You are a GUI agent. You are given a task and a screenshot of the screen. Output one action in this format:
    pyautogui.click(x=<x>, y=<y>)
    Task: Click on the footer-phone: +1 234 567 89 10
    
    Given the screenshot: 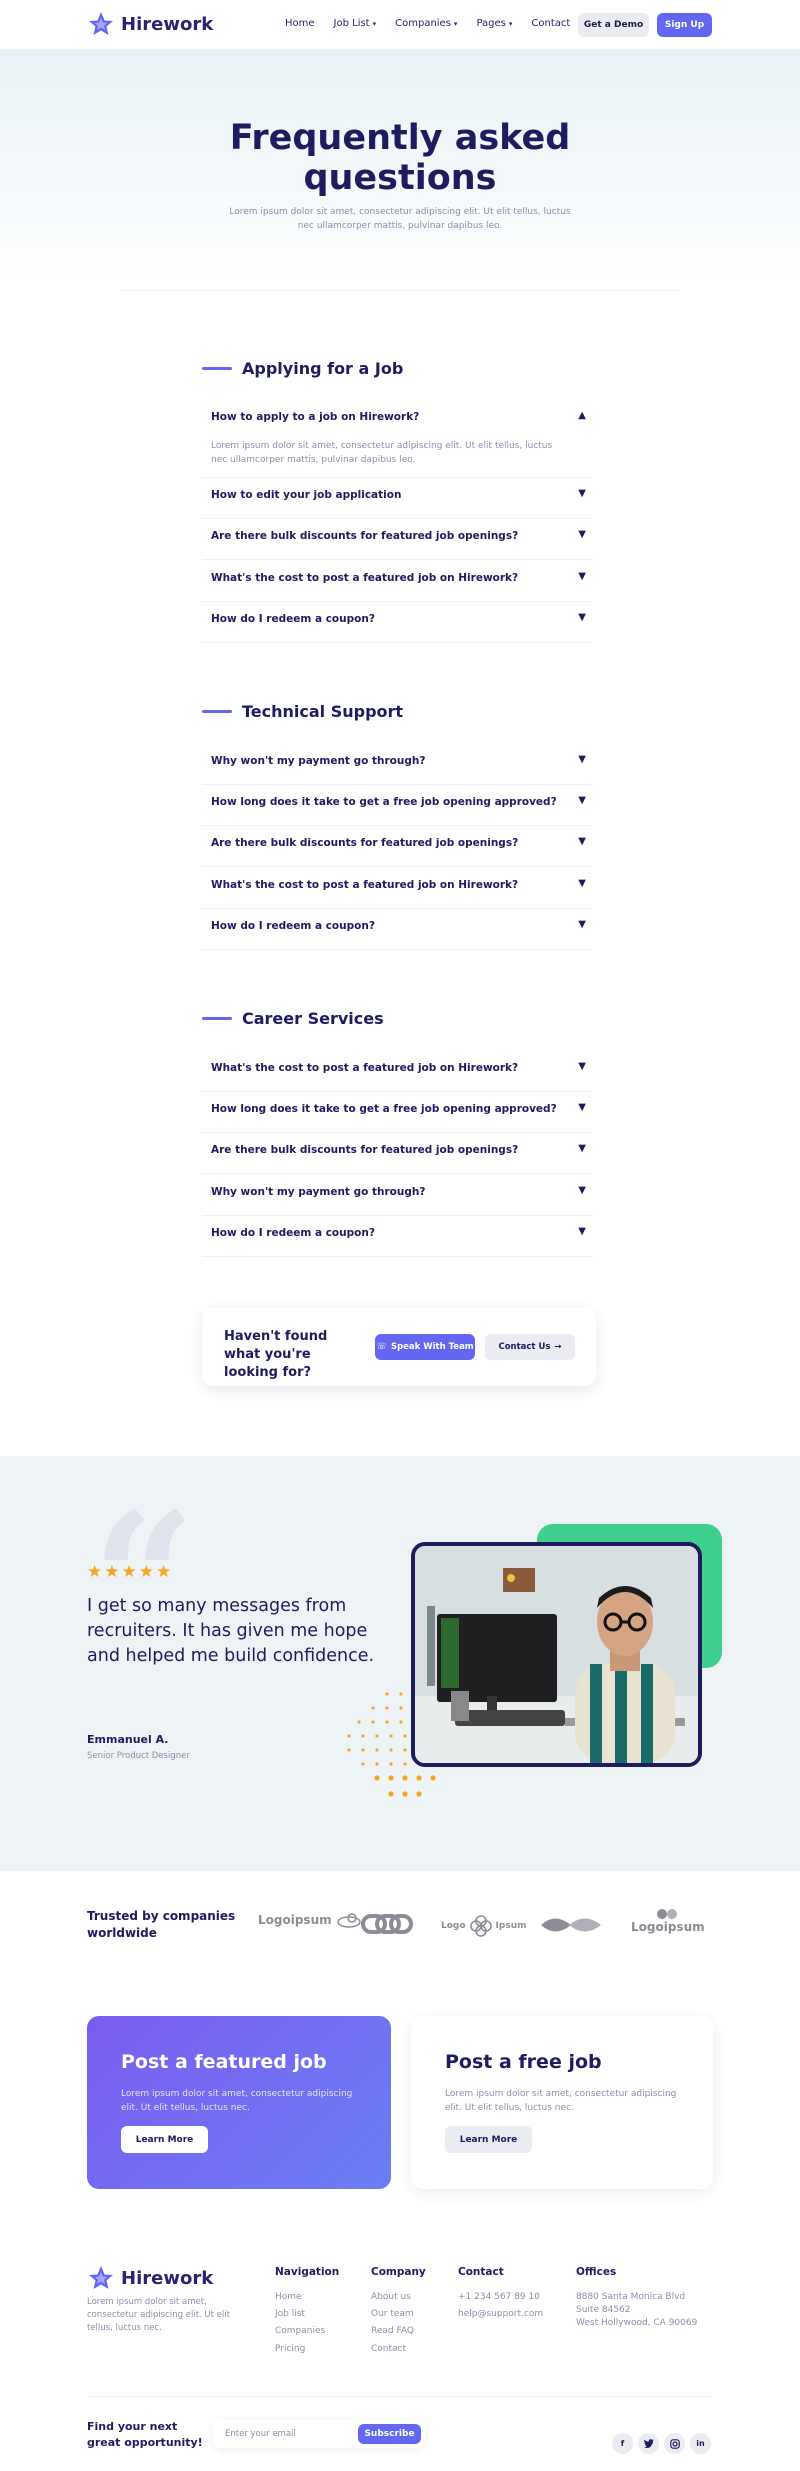 What is the action you would take?
    pyautogui.click(x=499, y=2297)
    